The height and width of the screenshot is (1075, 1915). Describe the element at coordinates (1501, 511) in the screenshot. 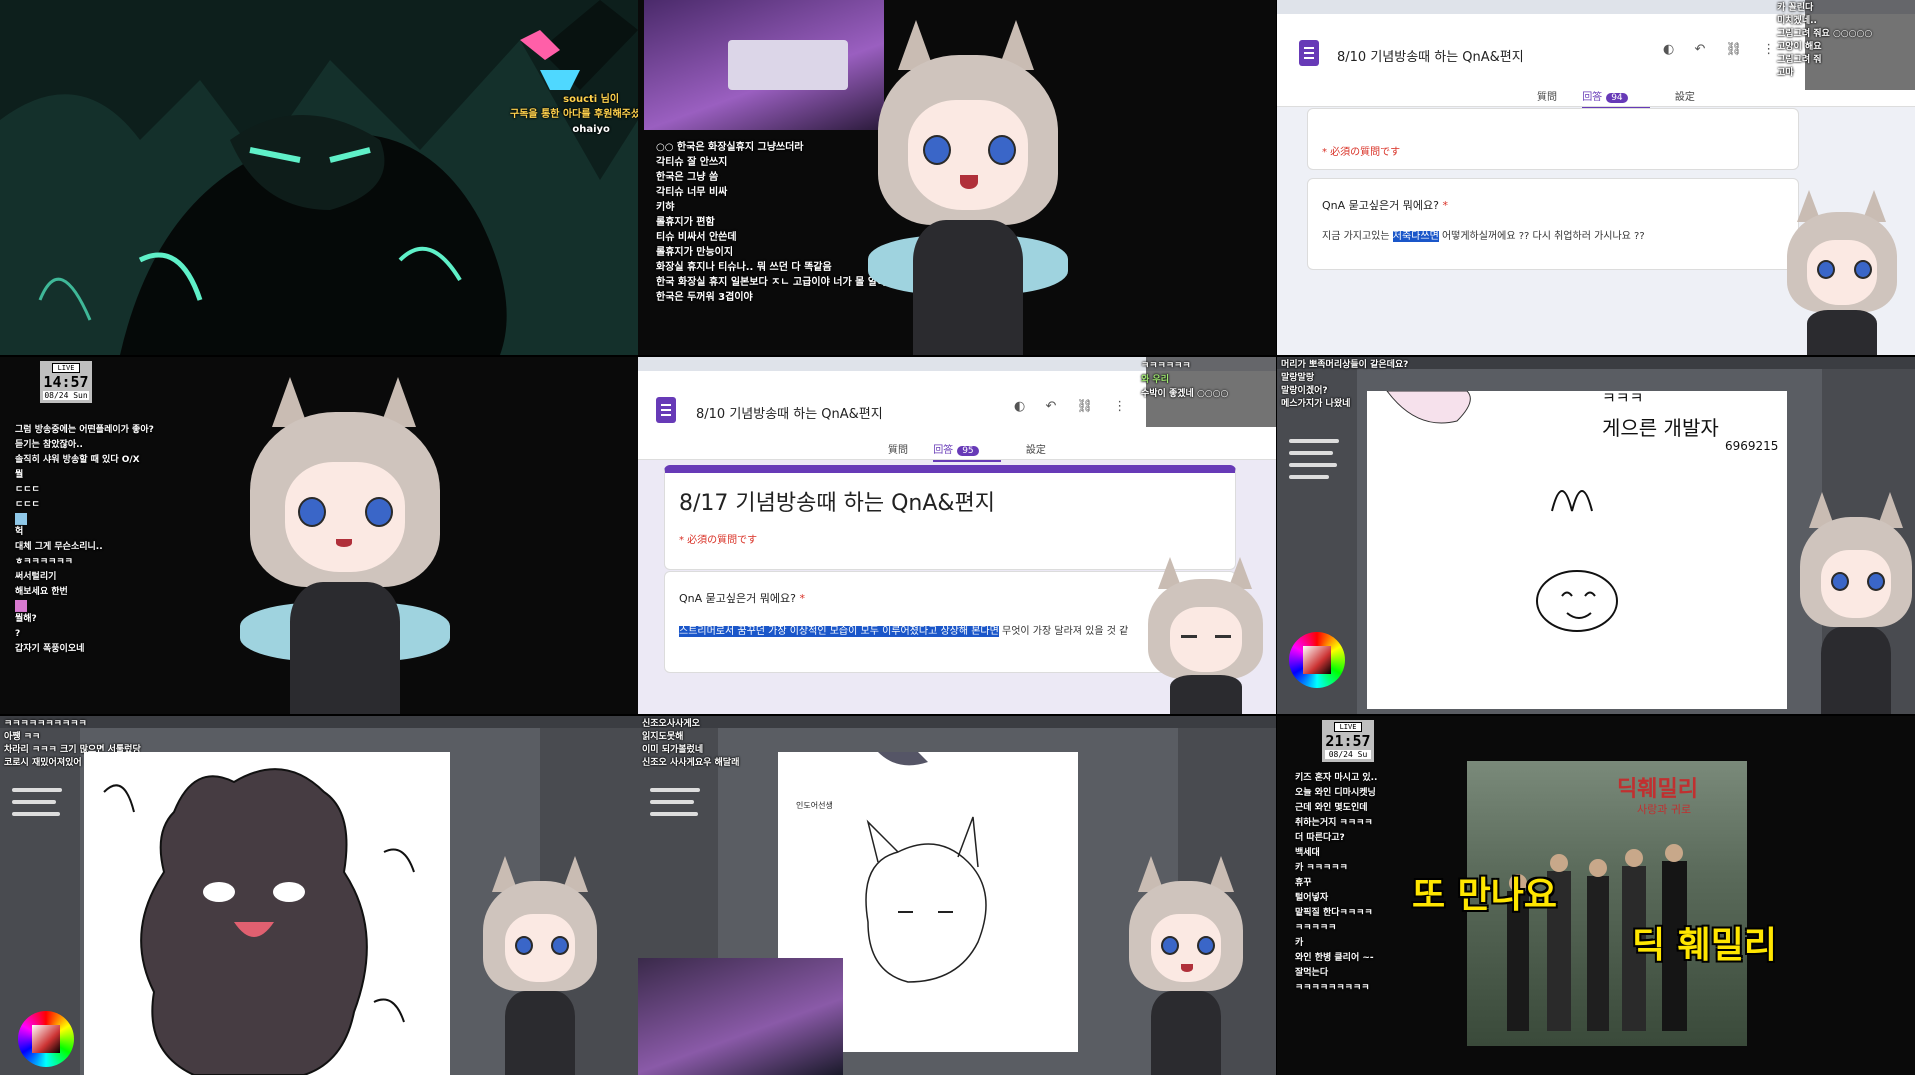

I see `canvas-sketch` at that location.